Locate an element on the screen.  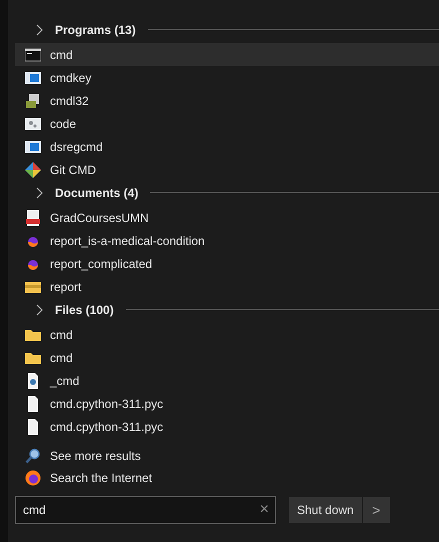
result-item: GradCoursesUMN is located at coordinates (227, 217).